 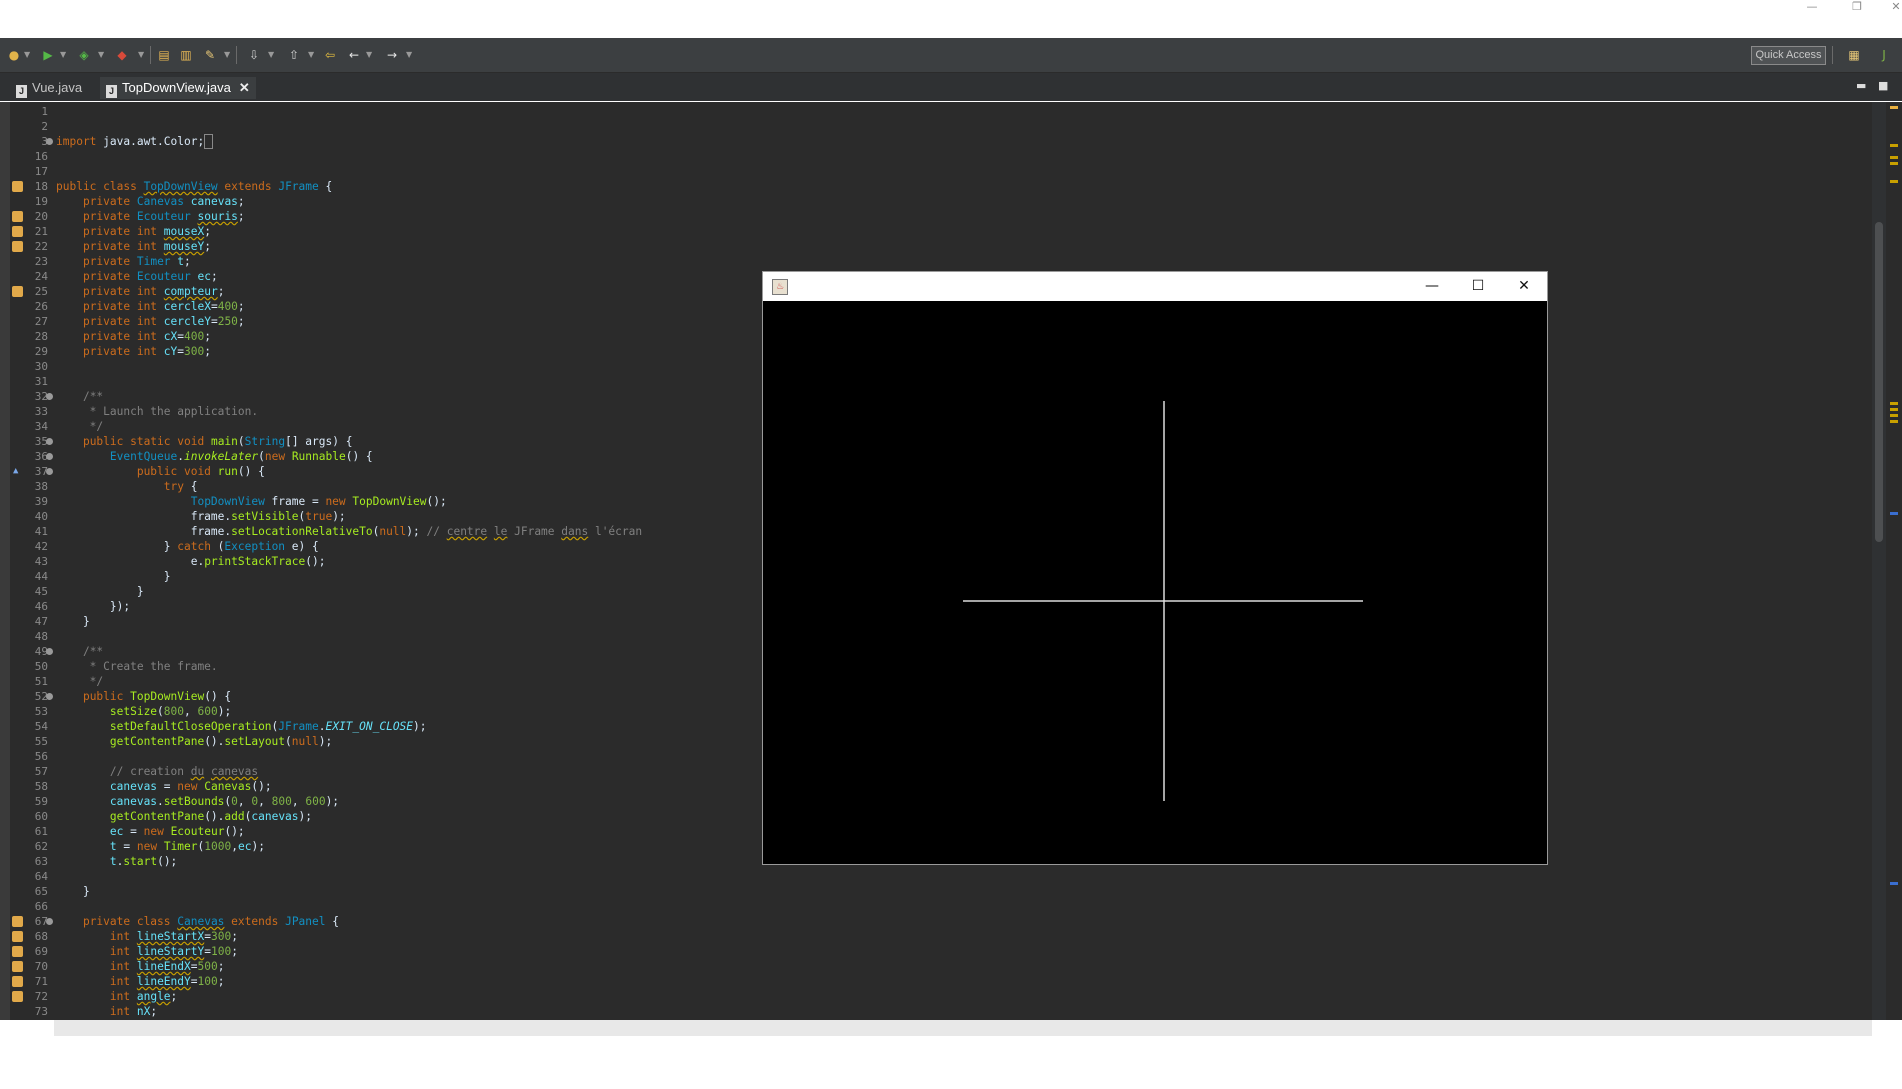 What do you see at coordinates (186, 55) in the screenshot?
I see `open-project-icon: ▥` at bounding box center [186, 55].